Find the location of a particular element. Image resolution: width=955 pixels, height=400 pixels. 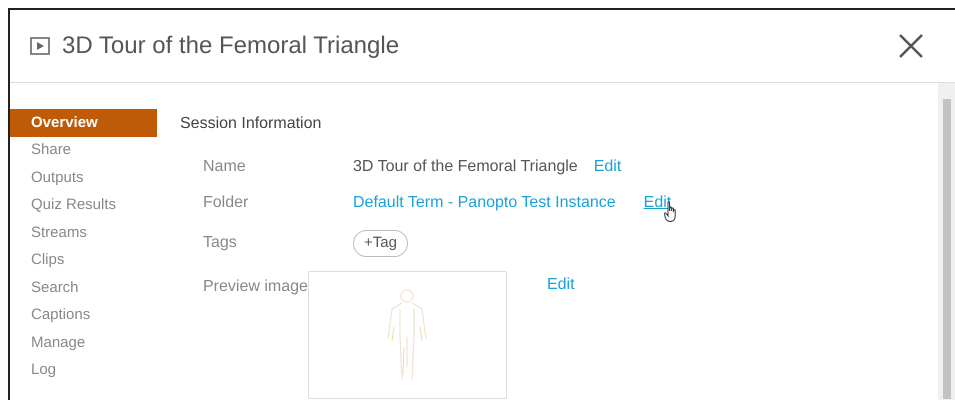

sidebar-item: Outputs is located at coordinates (83, 178).